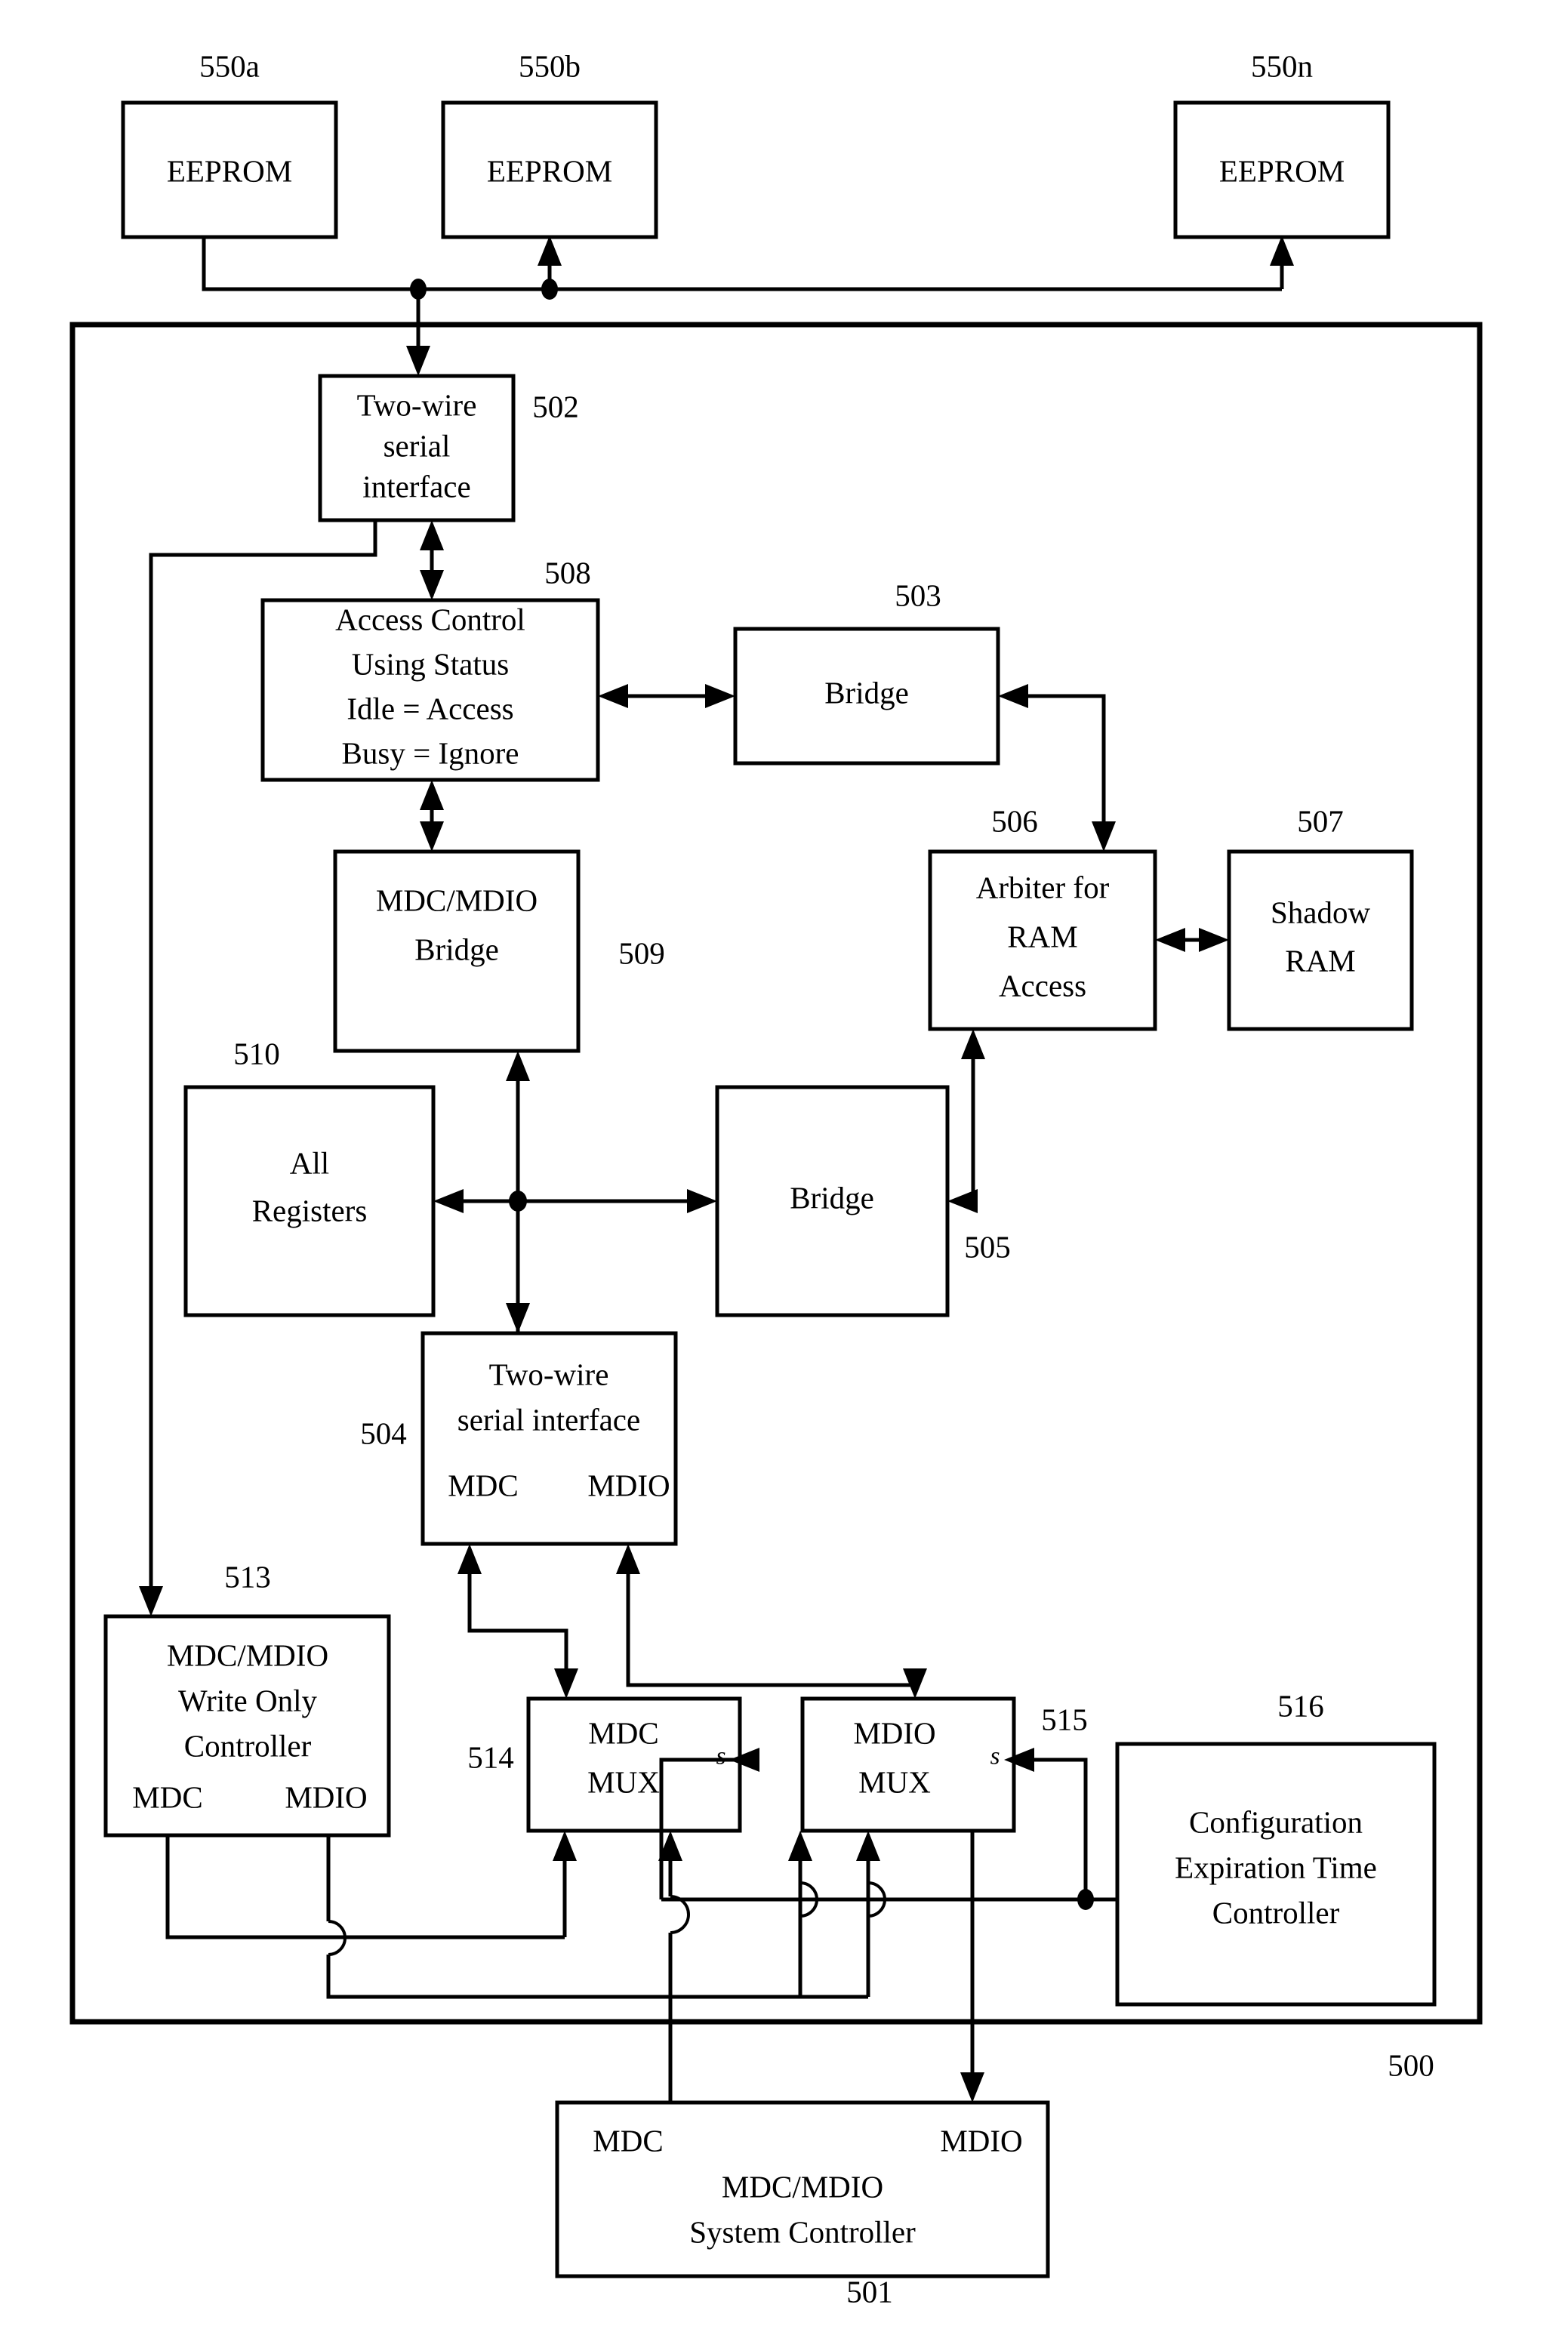 This screenshot has height=2326, width=1568. I want to click on arrowhead-down-to-accesscontrol508, so click(432, 585).